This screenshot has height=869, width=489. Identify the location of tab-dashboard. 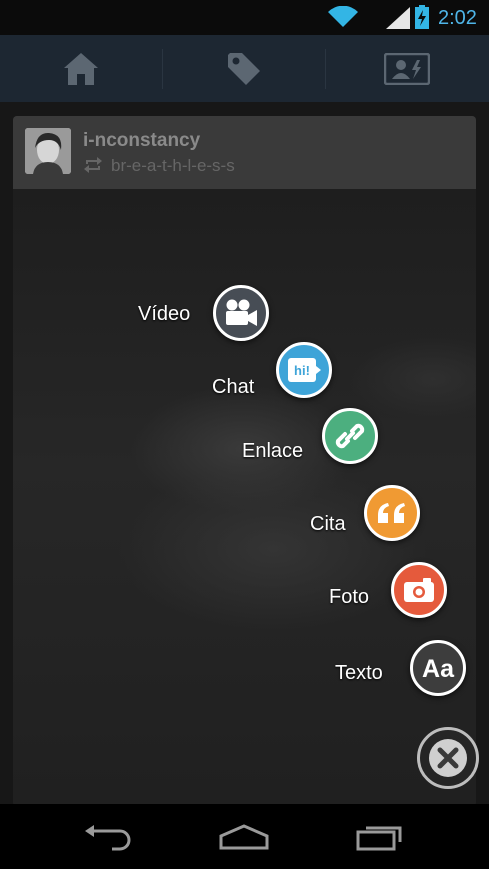
(81, 68).